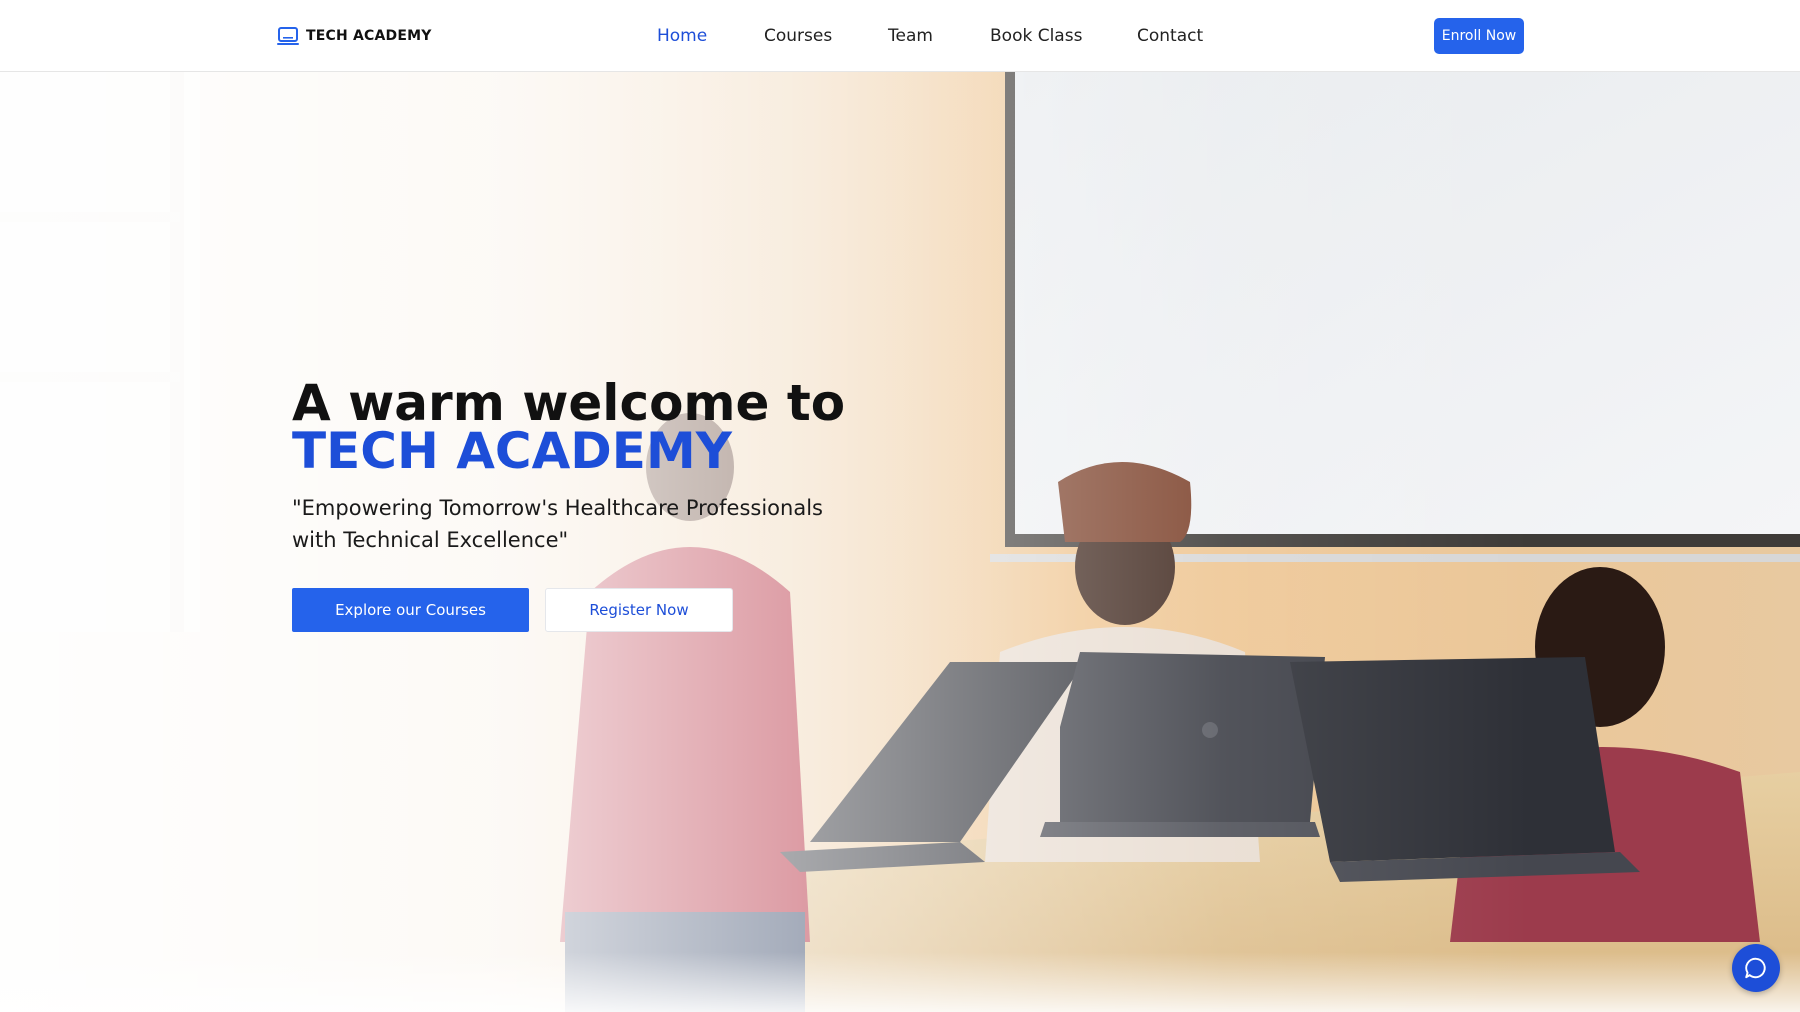  Describe the element at coordinates (569, 403) in the screenshot. I see `hero-title: A warm welcome to` at that location.